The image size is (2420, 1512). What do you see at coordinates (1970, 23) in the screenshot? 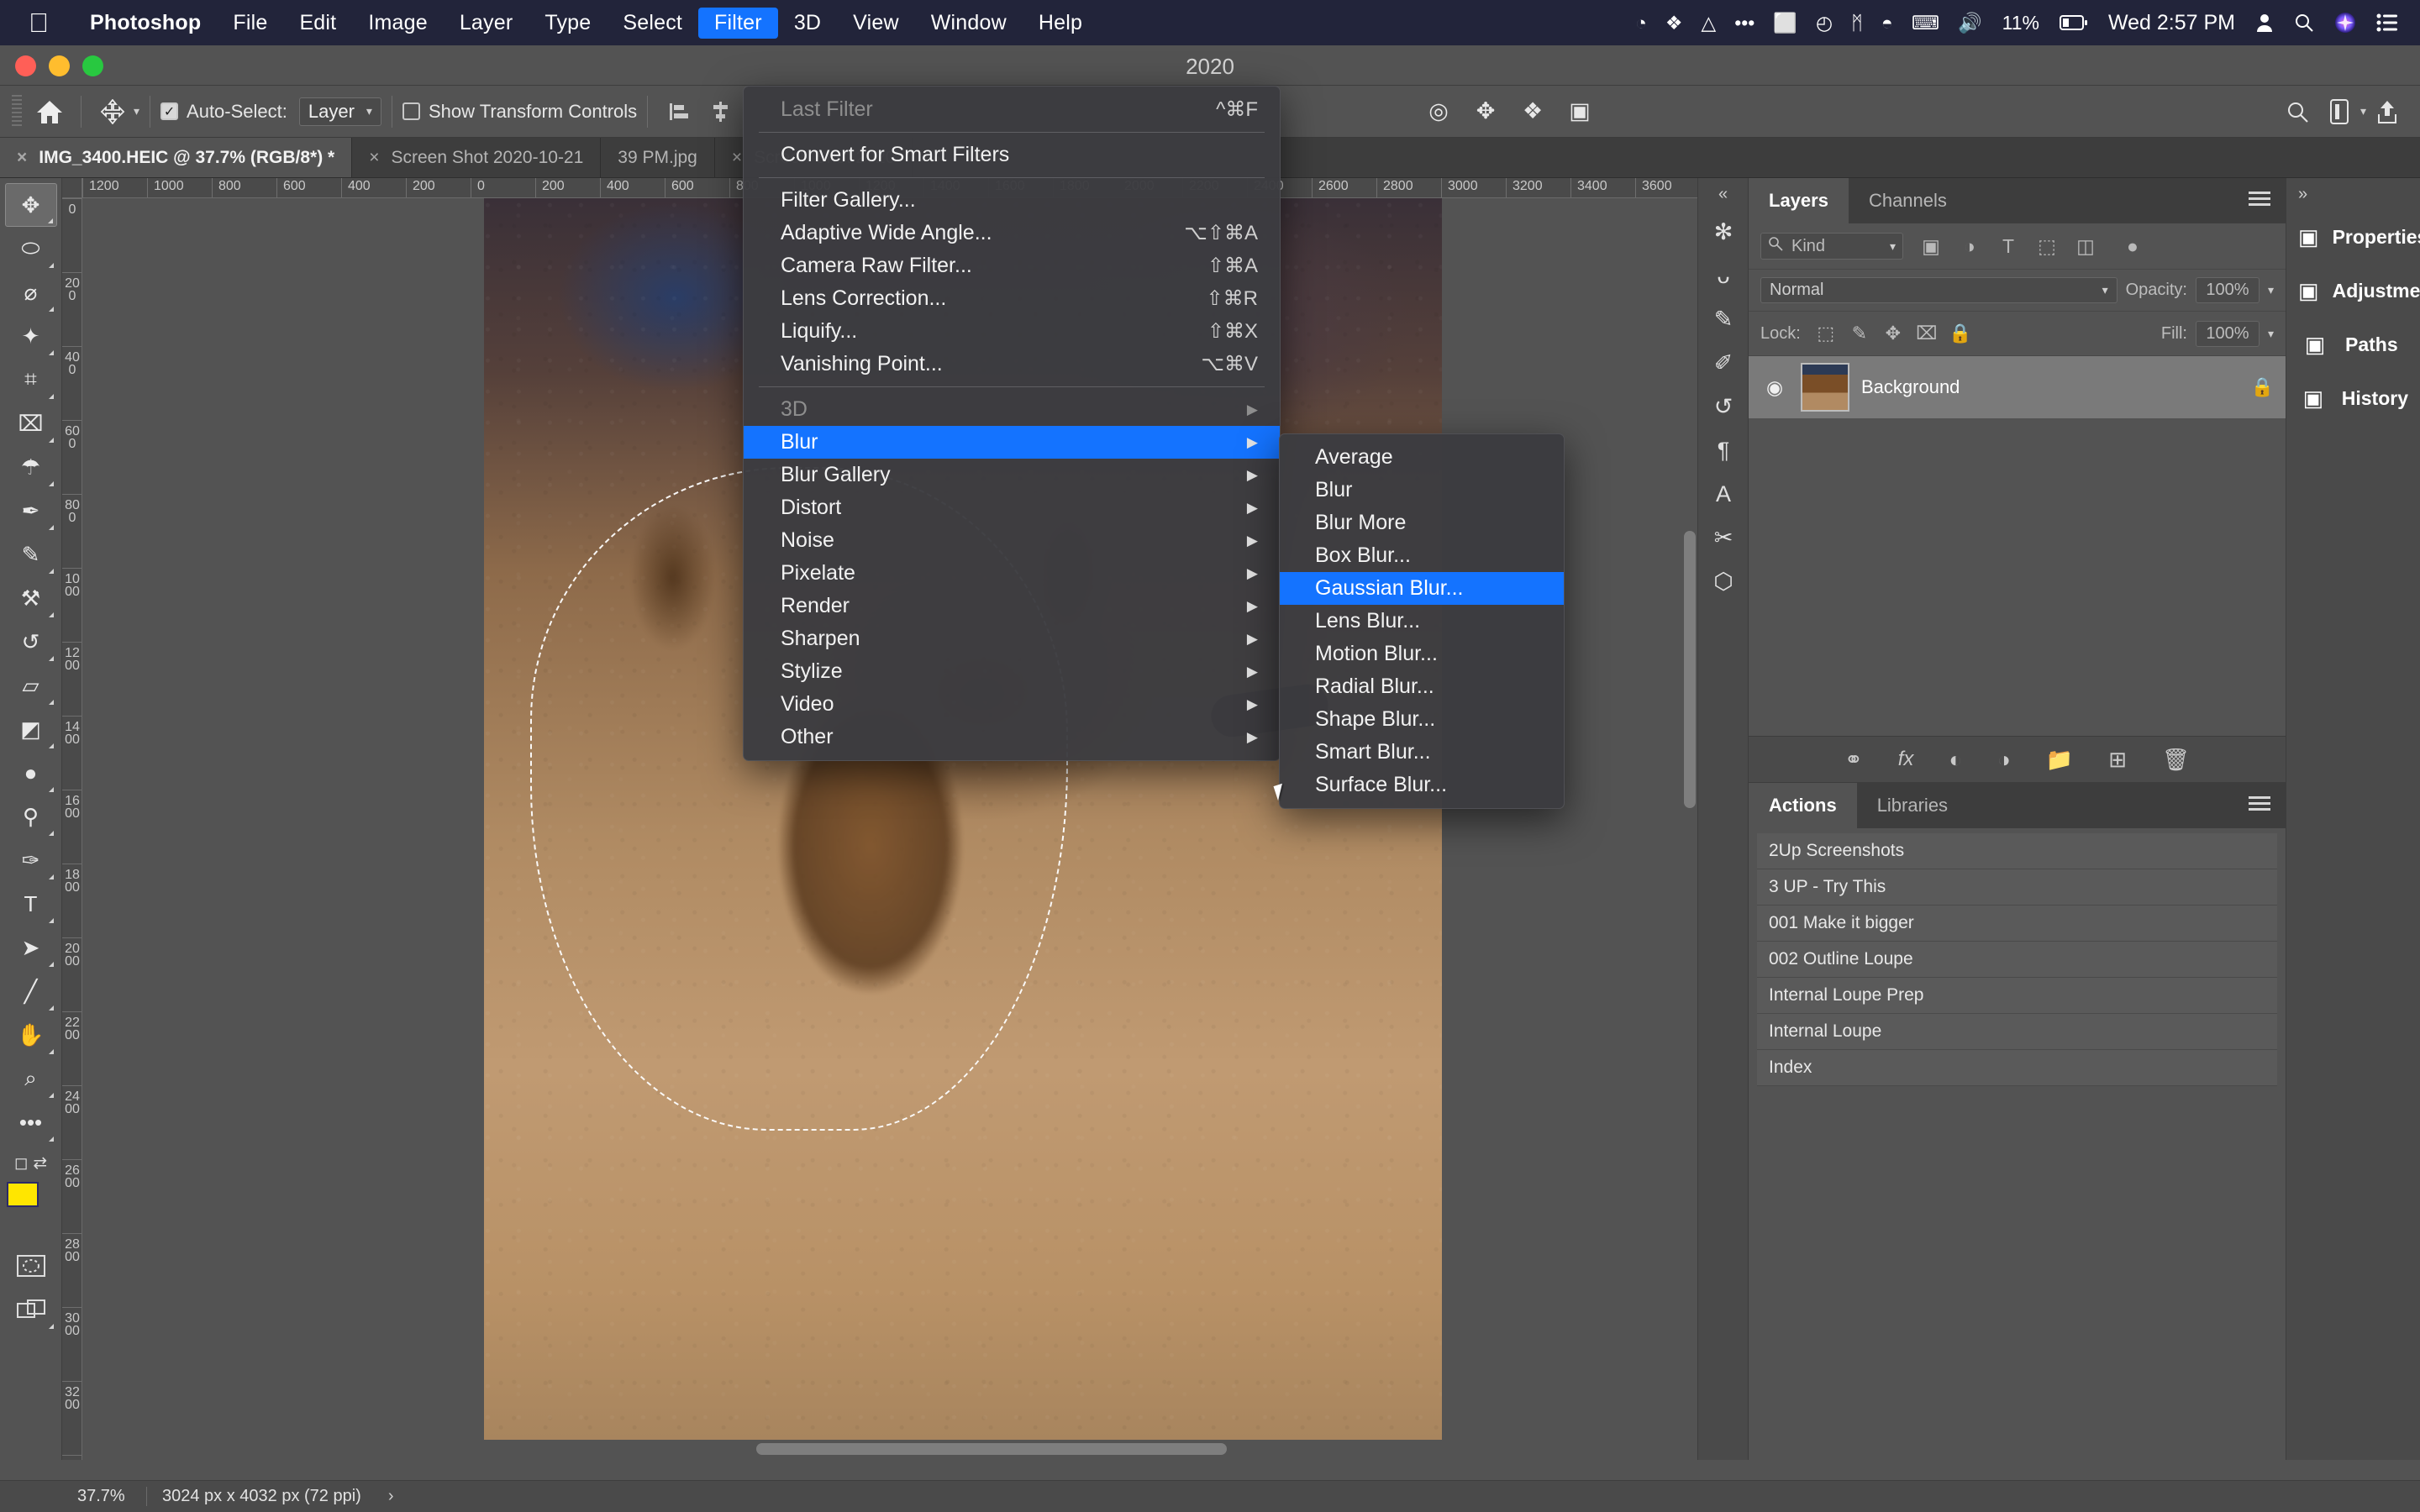
I see `volume-icon: 🔊` at bounding box center [1970, 23].